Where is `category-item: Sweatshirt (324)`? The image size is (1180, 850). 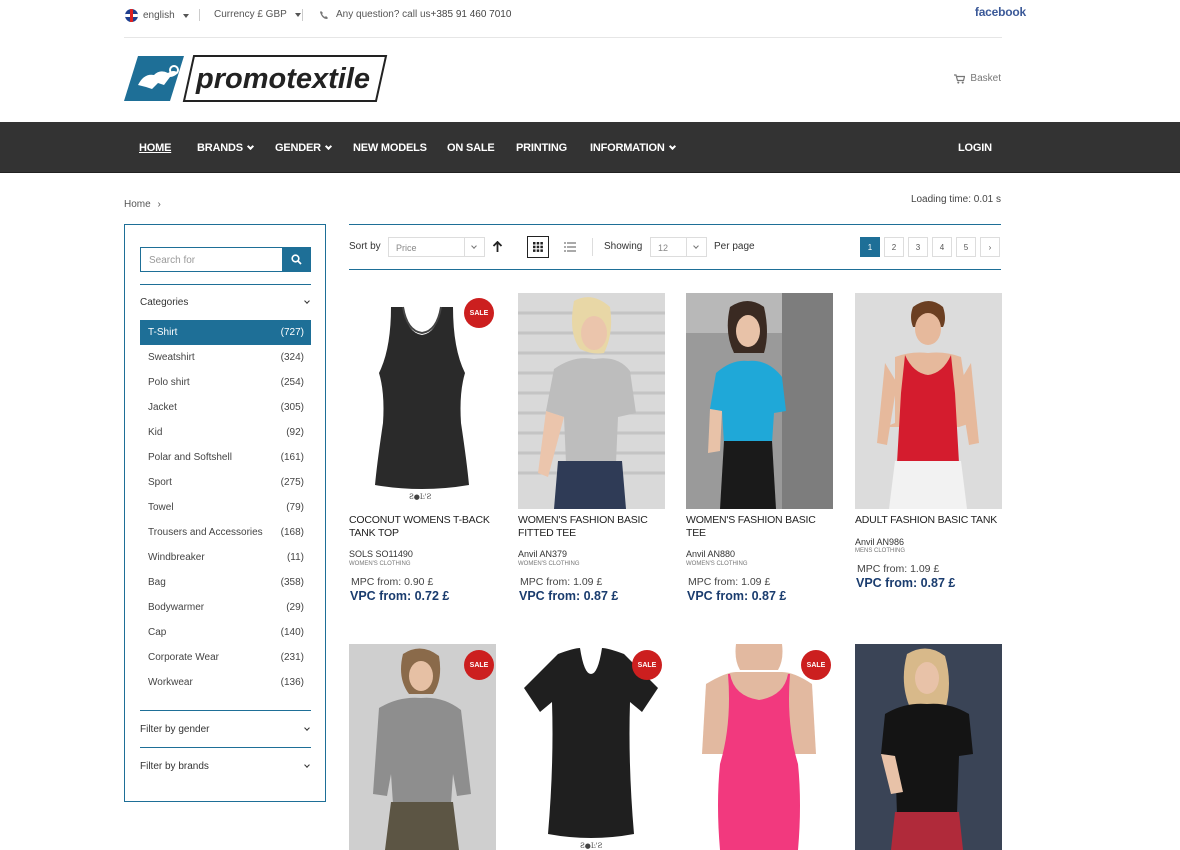
category-item: Sweatshirt (324) is located at coordinates (225, 357).